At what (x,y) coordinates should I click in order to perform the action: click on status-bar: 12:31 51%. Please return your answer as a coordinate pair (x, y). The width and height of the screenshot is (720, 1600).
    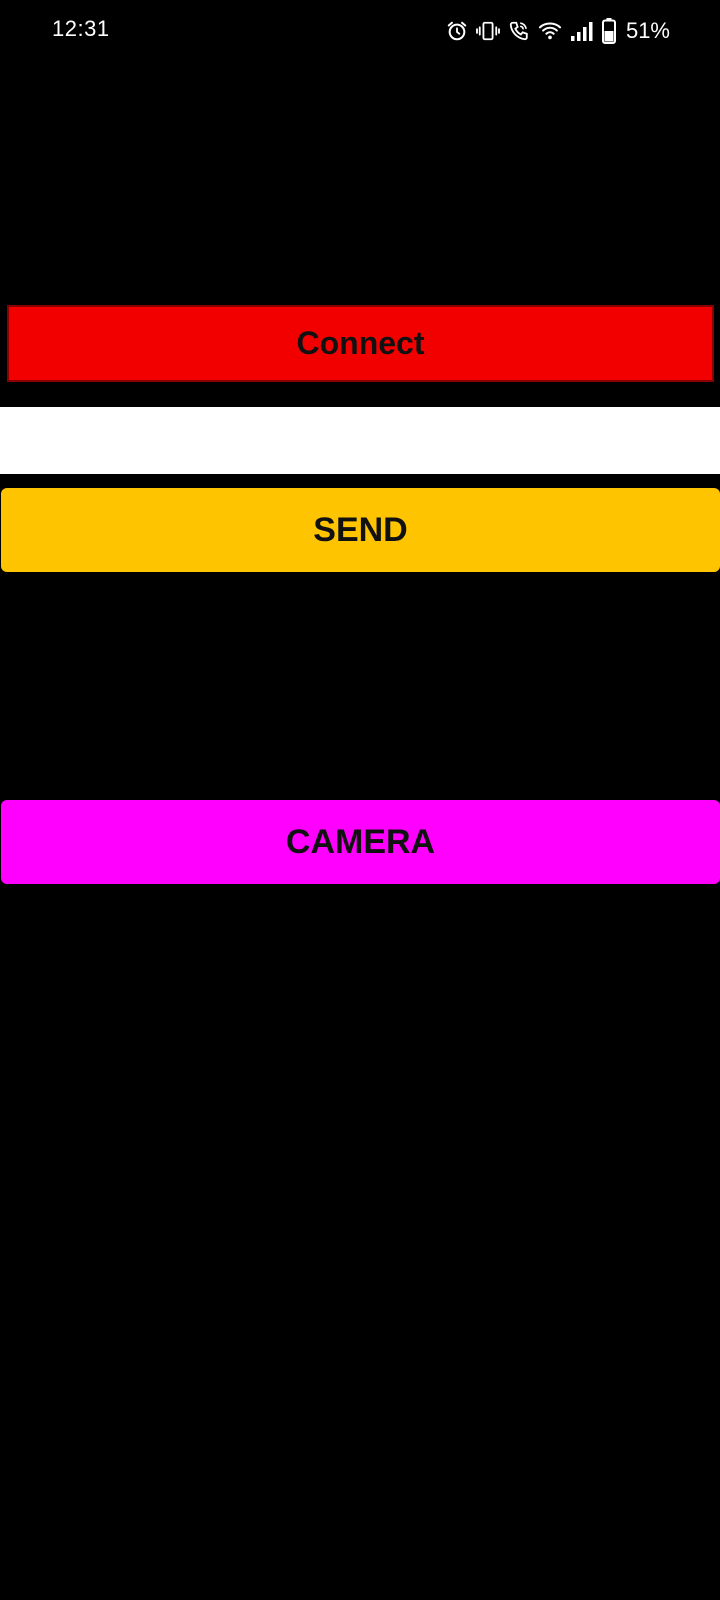
    Looking at the image, I should click on (360, 31).